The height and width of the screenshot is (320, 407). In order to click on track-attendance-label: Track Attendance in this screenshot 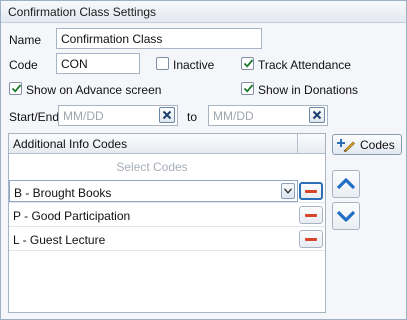, I will do `click(304, 65)`.